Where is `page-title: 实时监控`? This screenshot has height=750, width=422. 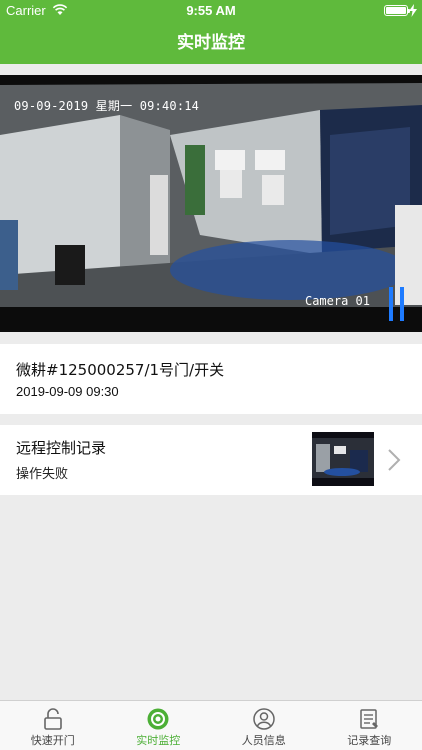 page-title: 实时监控 is located at coordinates (211, 43).